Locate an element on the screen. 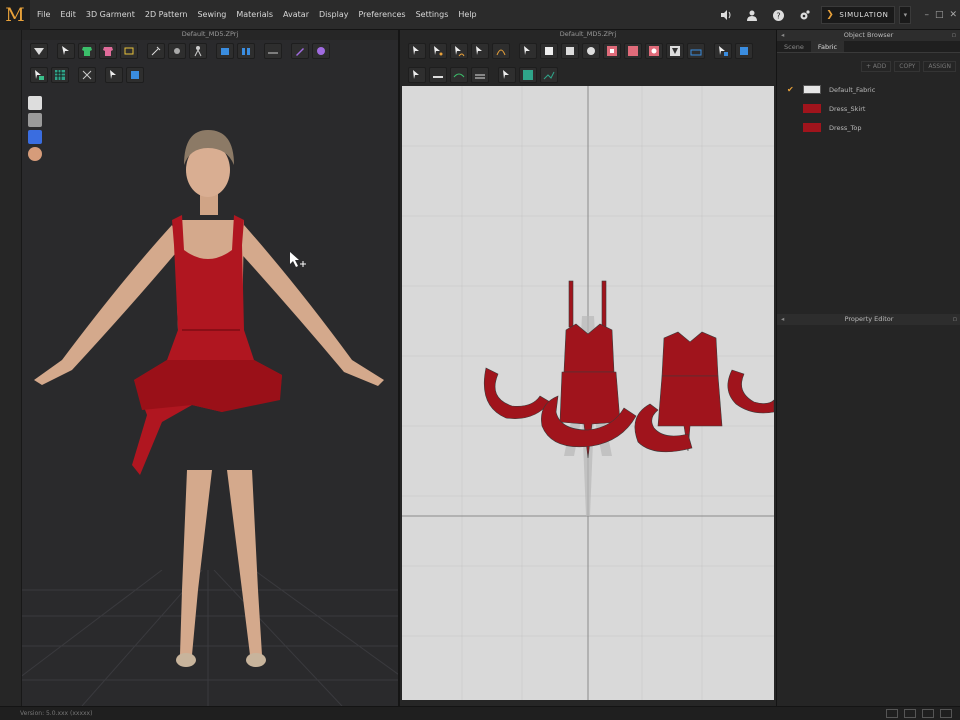  menu-right-tools: ? ❯ SIMULATION ▾ – □ ✕ is located at coordinates (836, 15).